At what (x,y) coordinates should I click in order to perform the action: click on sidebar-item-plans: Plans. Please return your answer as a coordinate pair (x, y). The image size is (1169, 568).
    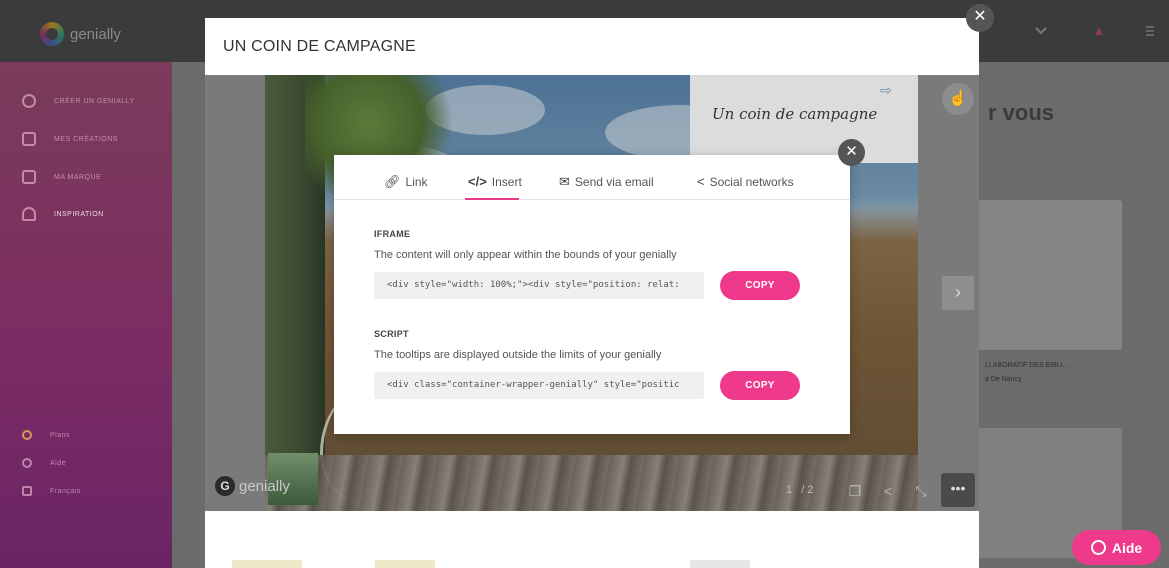
    Looking at the image, I should click on (46, 435).